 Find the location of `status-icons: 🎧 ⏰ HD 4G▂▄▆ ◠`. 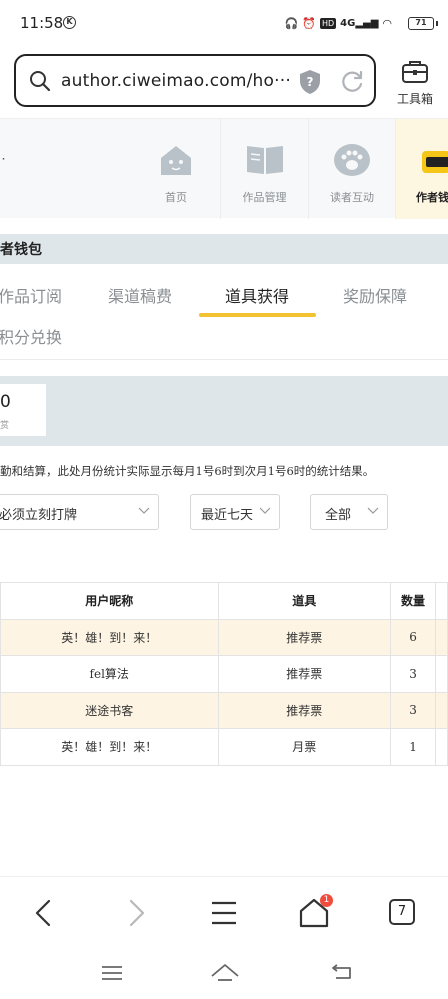

status-icons: 🎧 ⏰ HD 4G▂▄▆ ◠ is located at coordinates (338, 23).